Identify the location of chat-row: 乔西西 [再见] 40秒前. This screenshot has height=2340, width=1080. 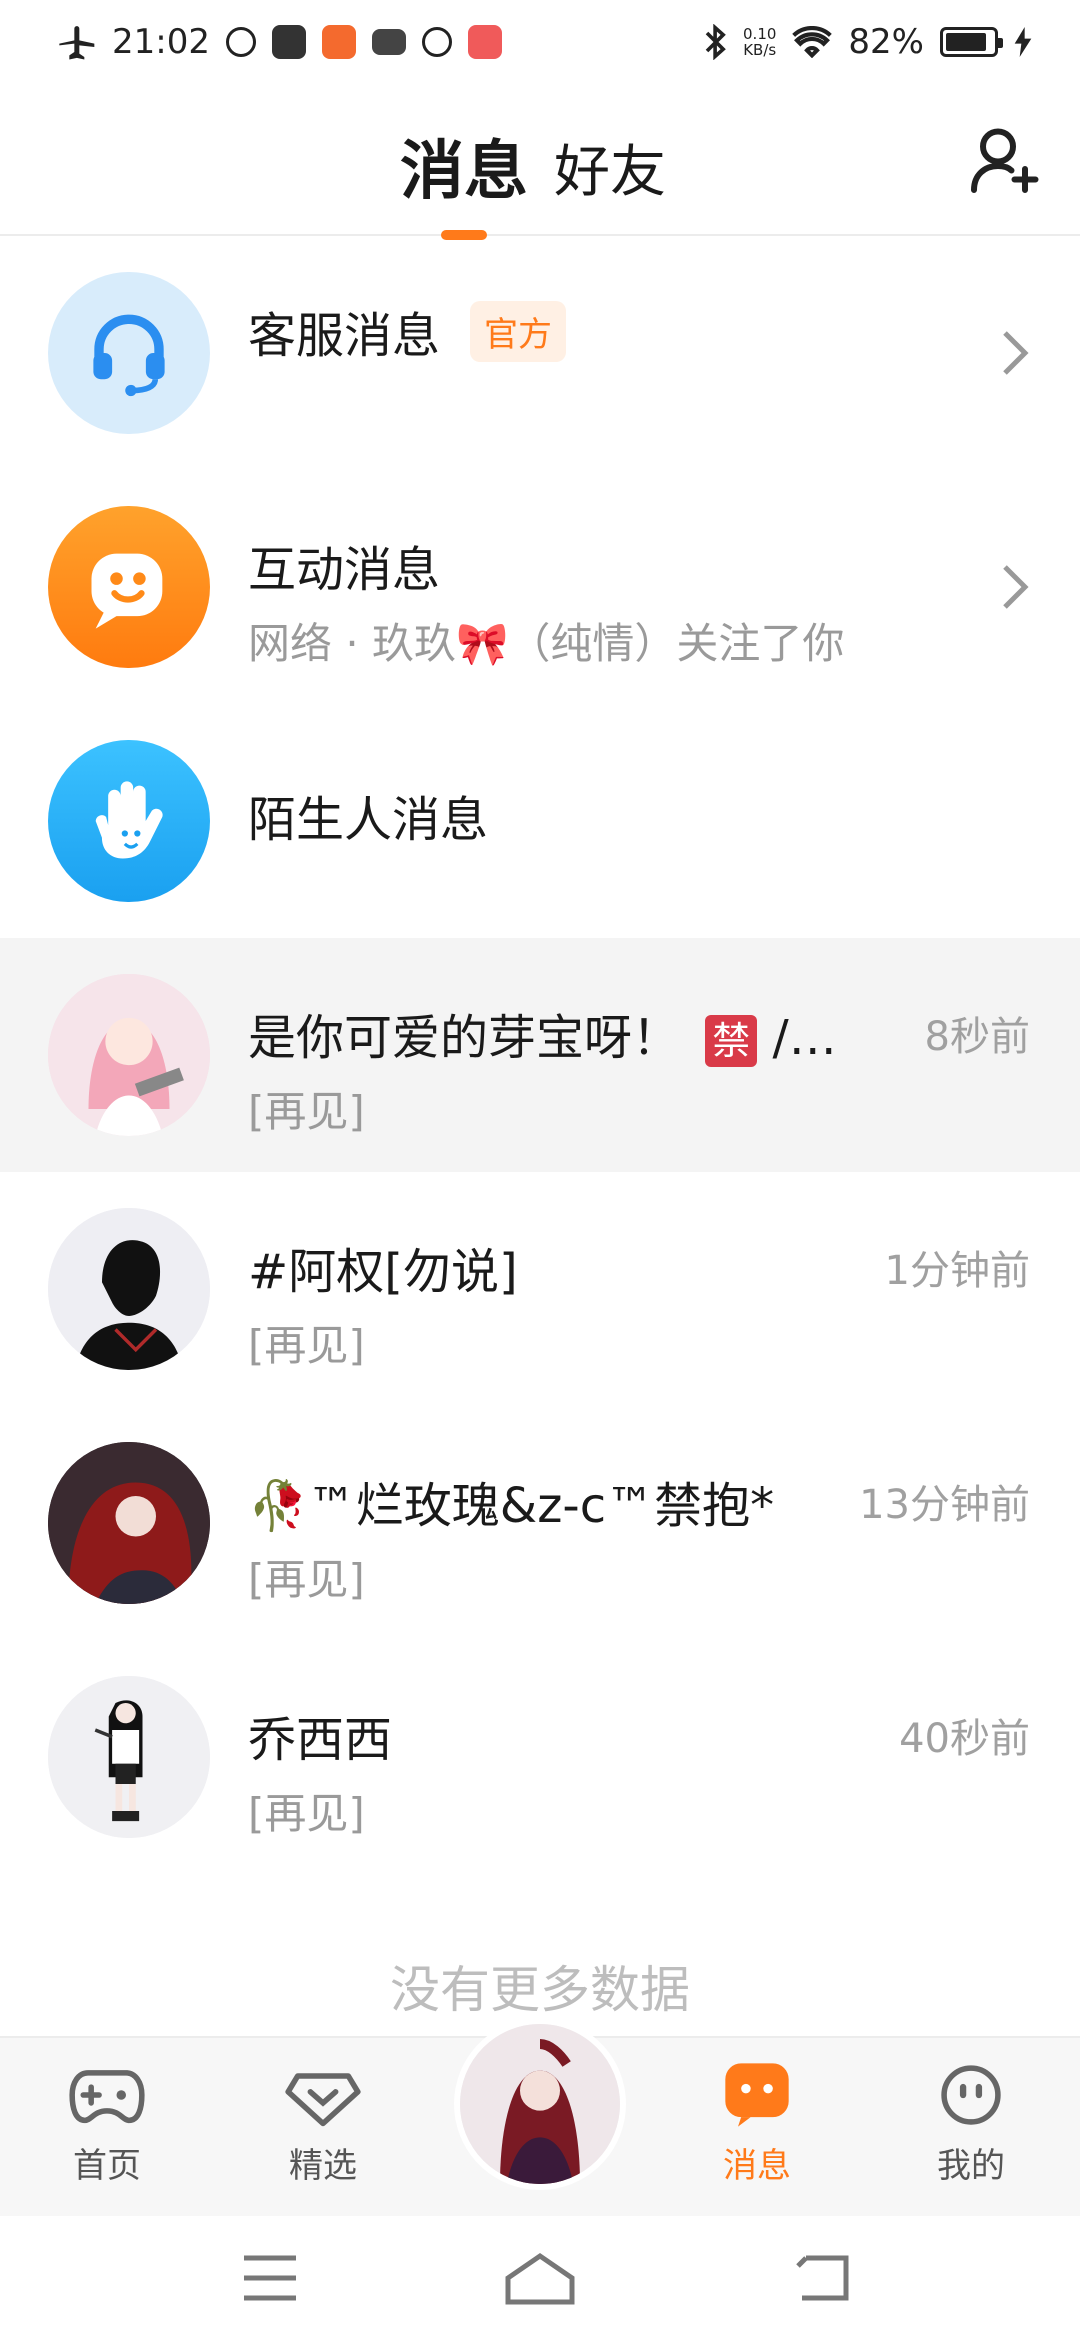
(540, 1757).